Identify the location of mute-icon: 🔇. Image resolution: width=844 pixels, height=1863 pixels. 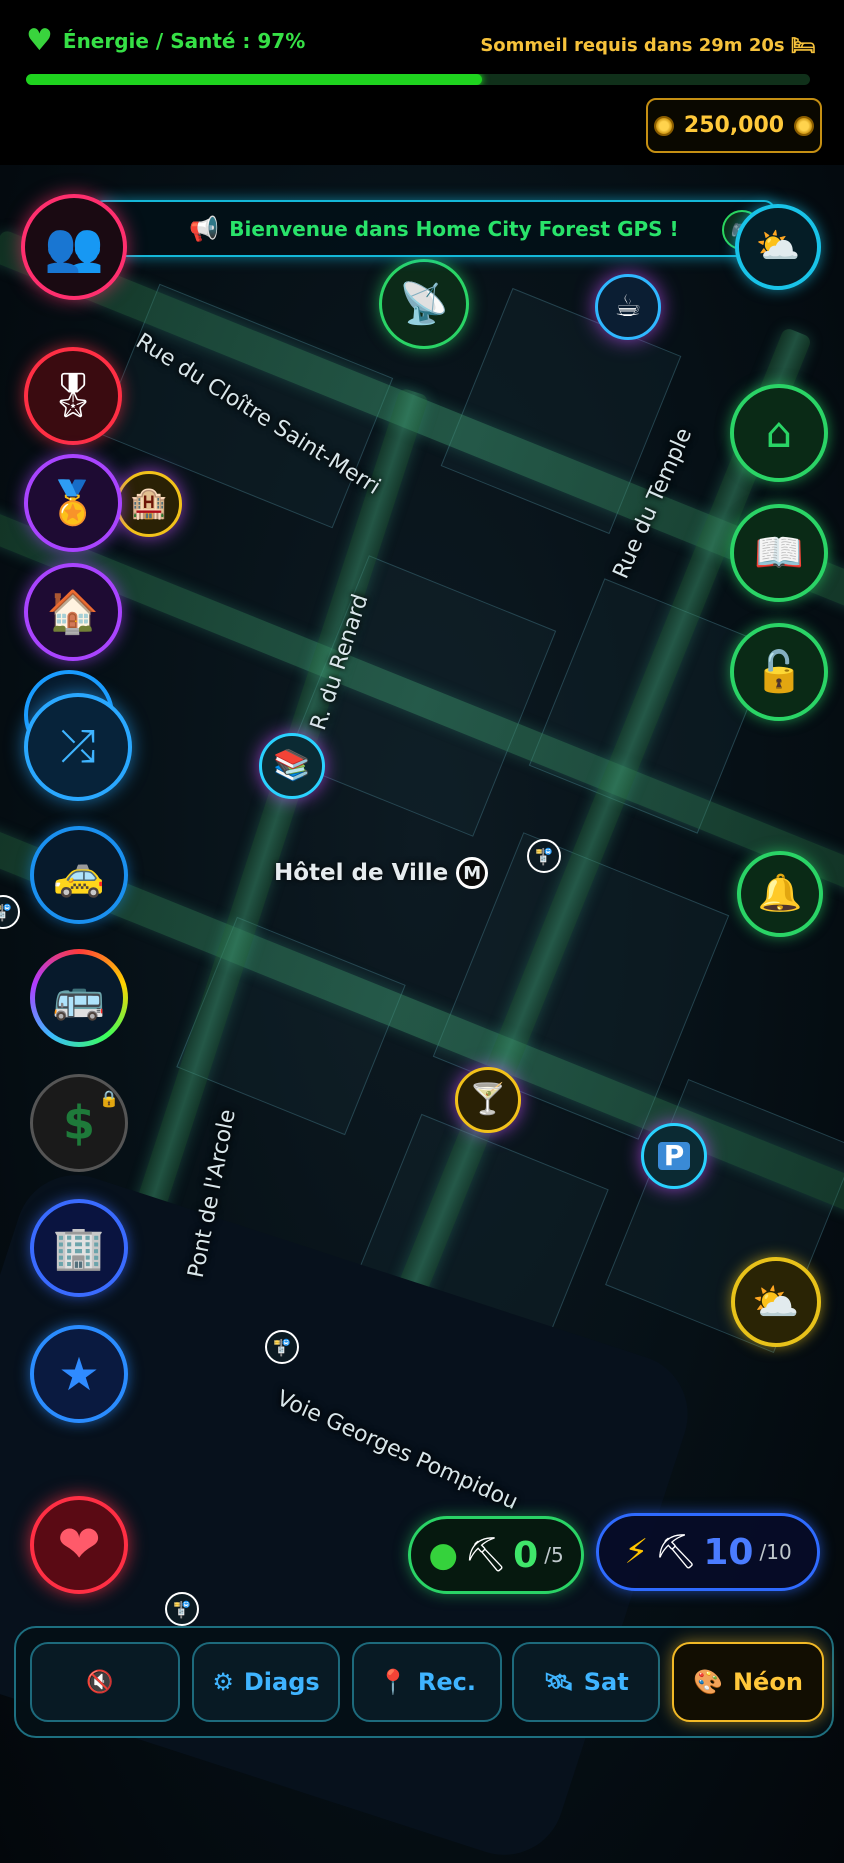
(100, 1682).